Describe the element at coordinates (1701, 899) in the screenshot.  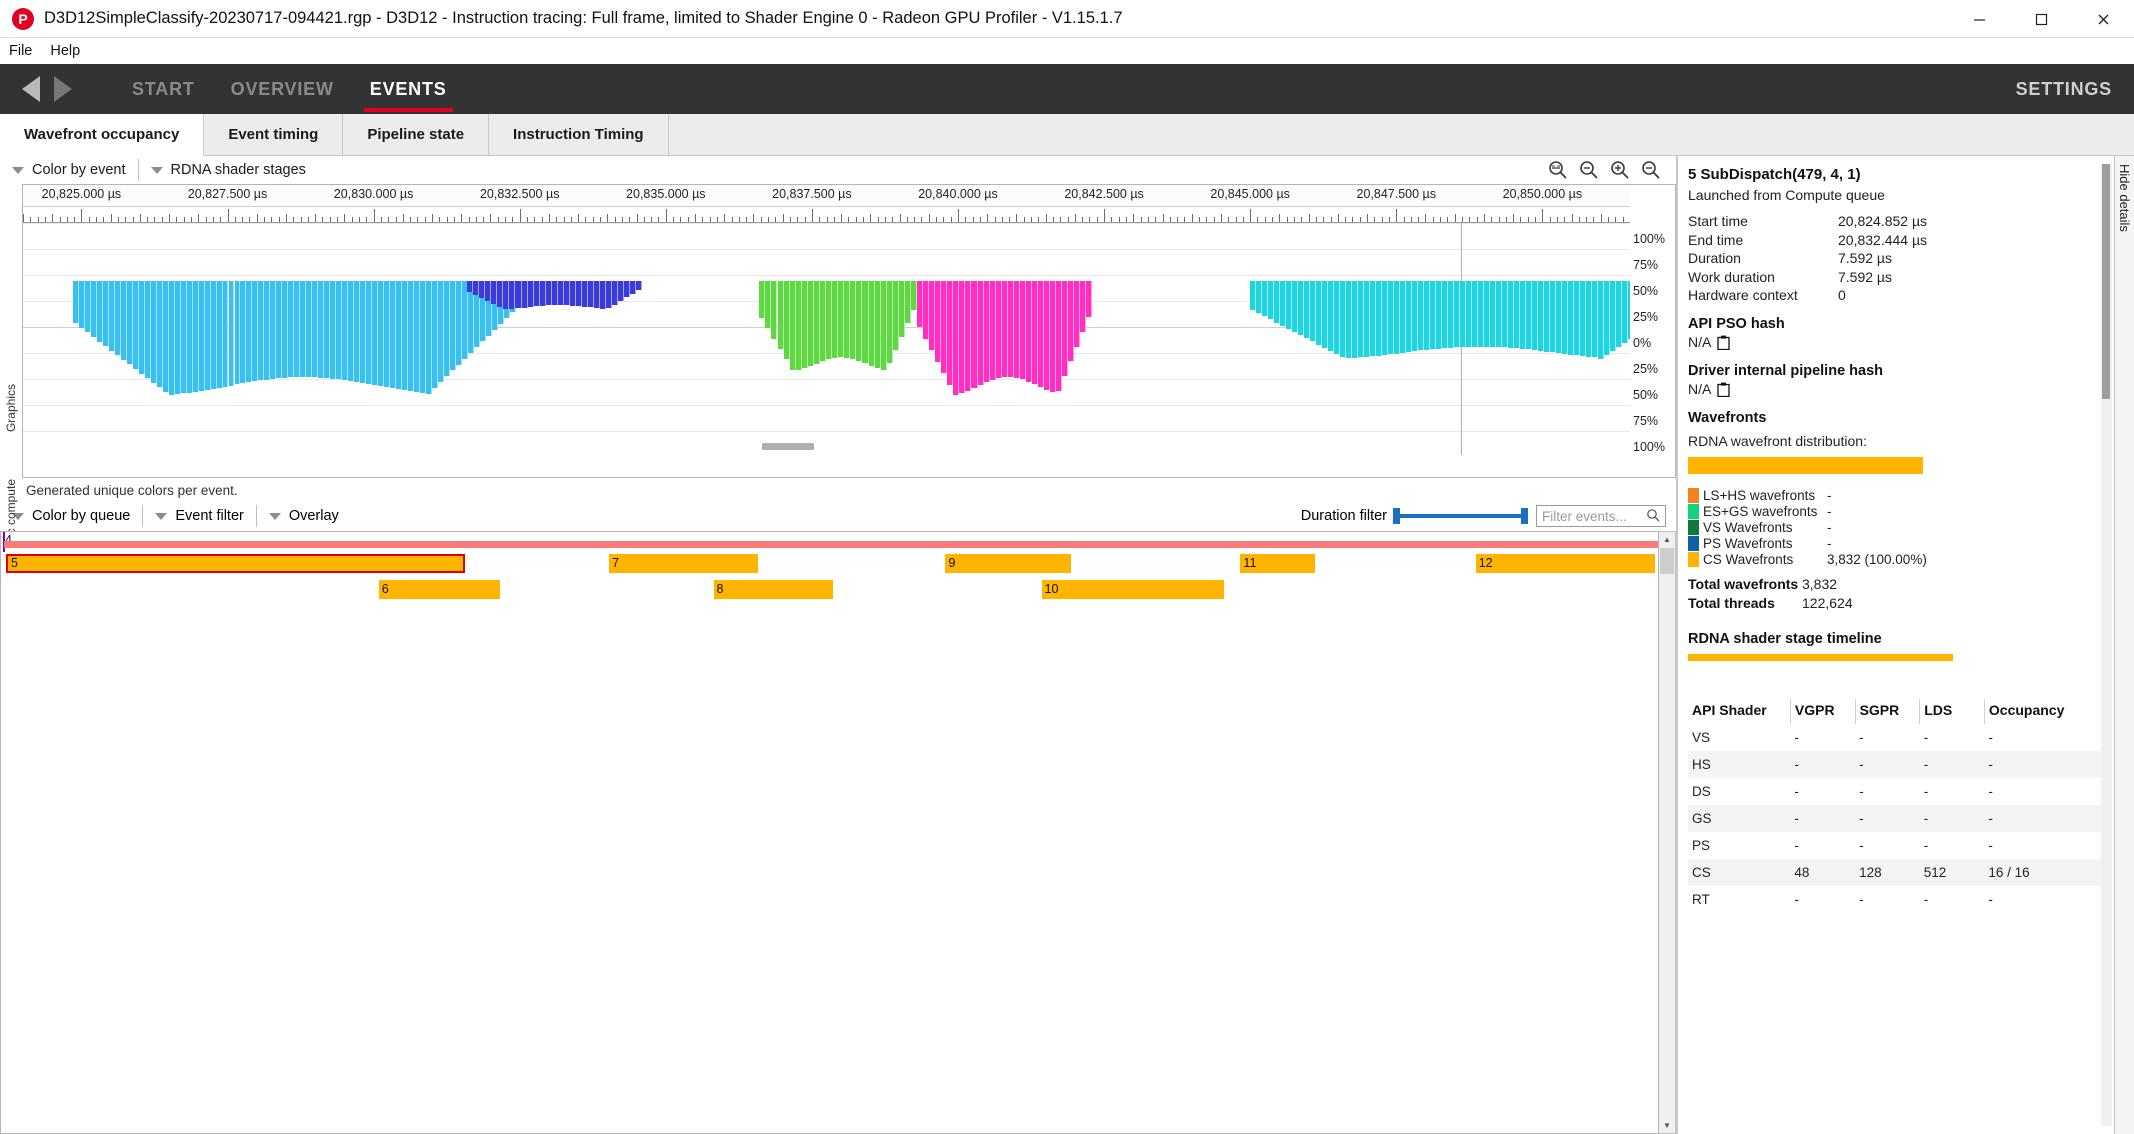
I see `table-cell: RT` at that location.